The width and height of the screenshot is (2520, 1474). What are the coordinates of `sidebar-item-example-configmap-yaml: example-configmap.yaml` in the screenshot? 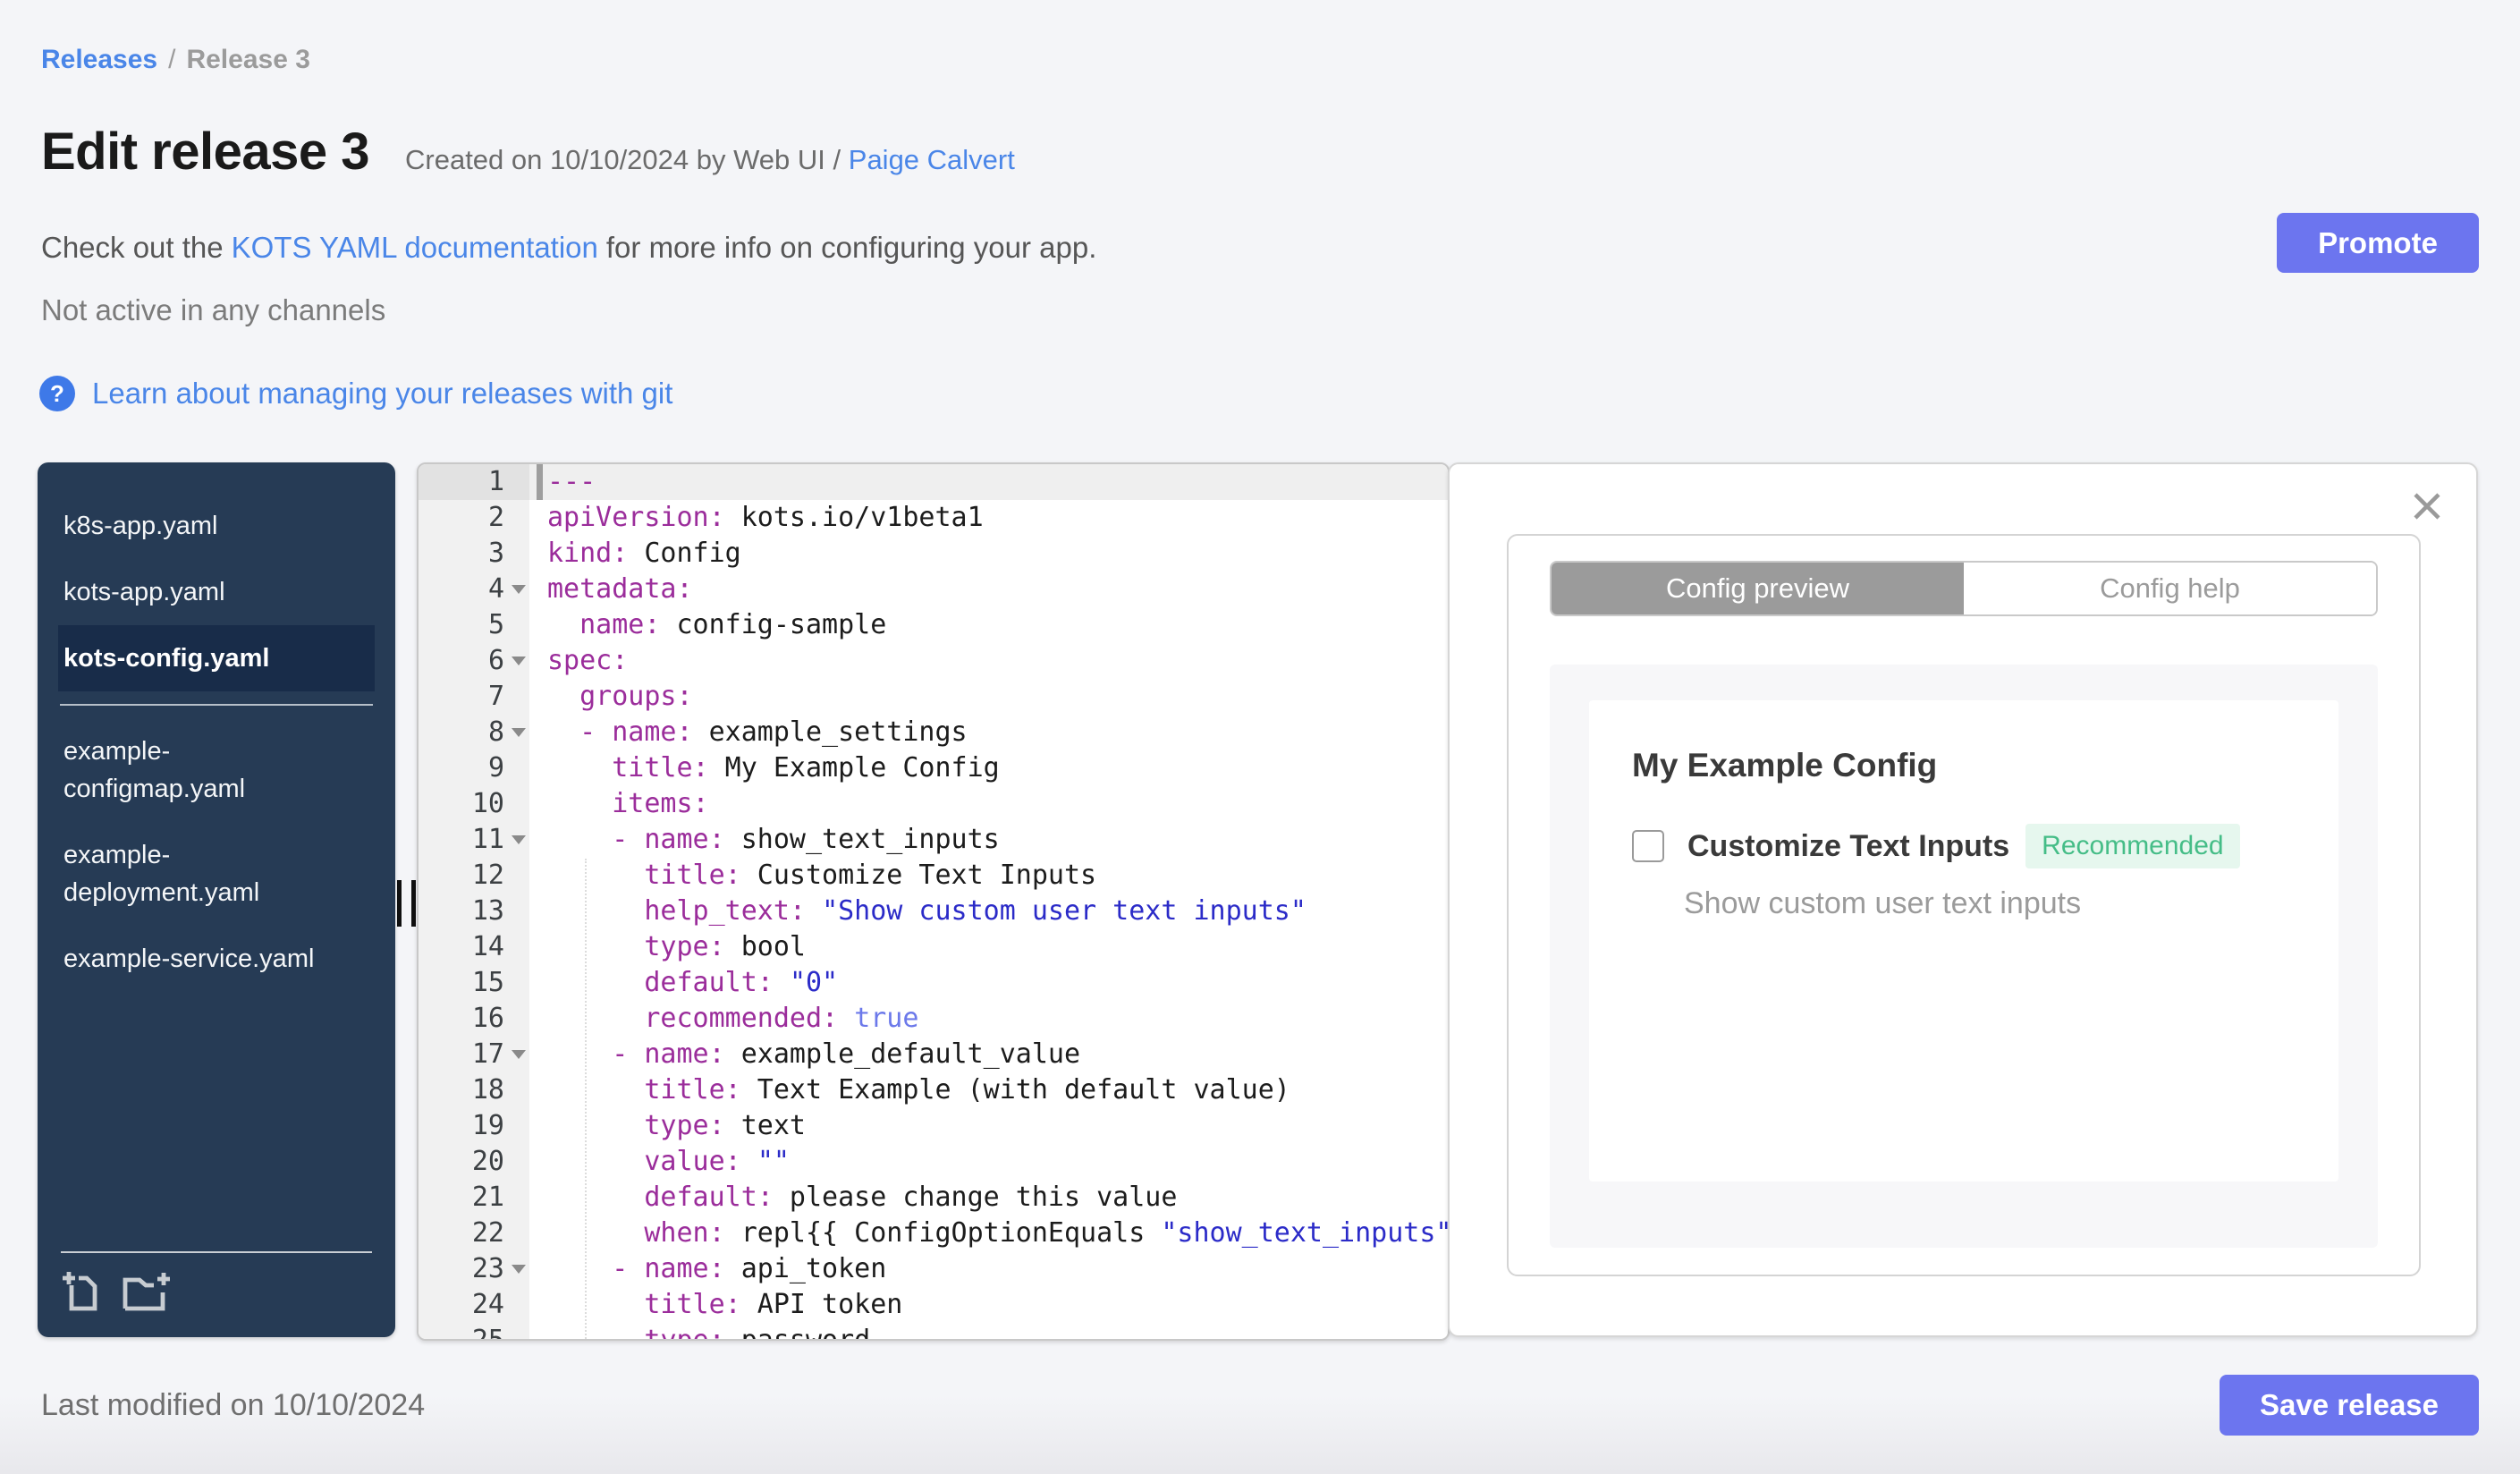 It's located at (216, 770).